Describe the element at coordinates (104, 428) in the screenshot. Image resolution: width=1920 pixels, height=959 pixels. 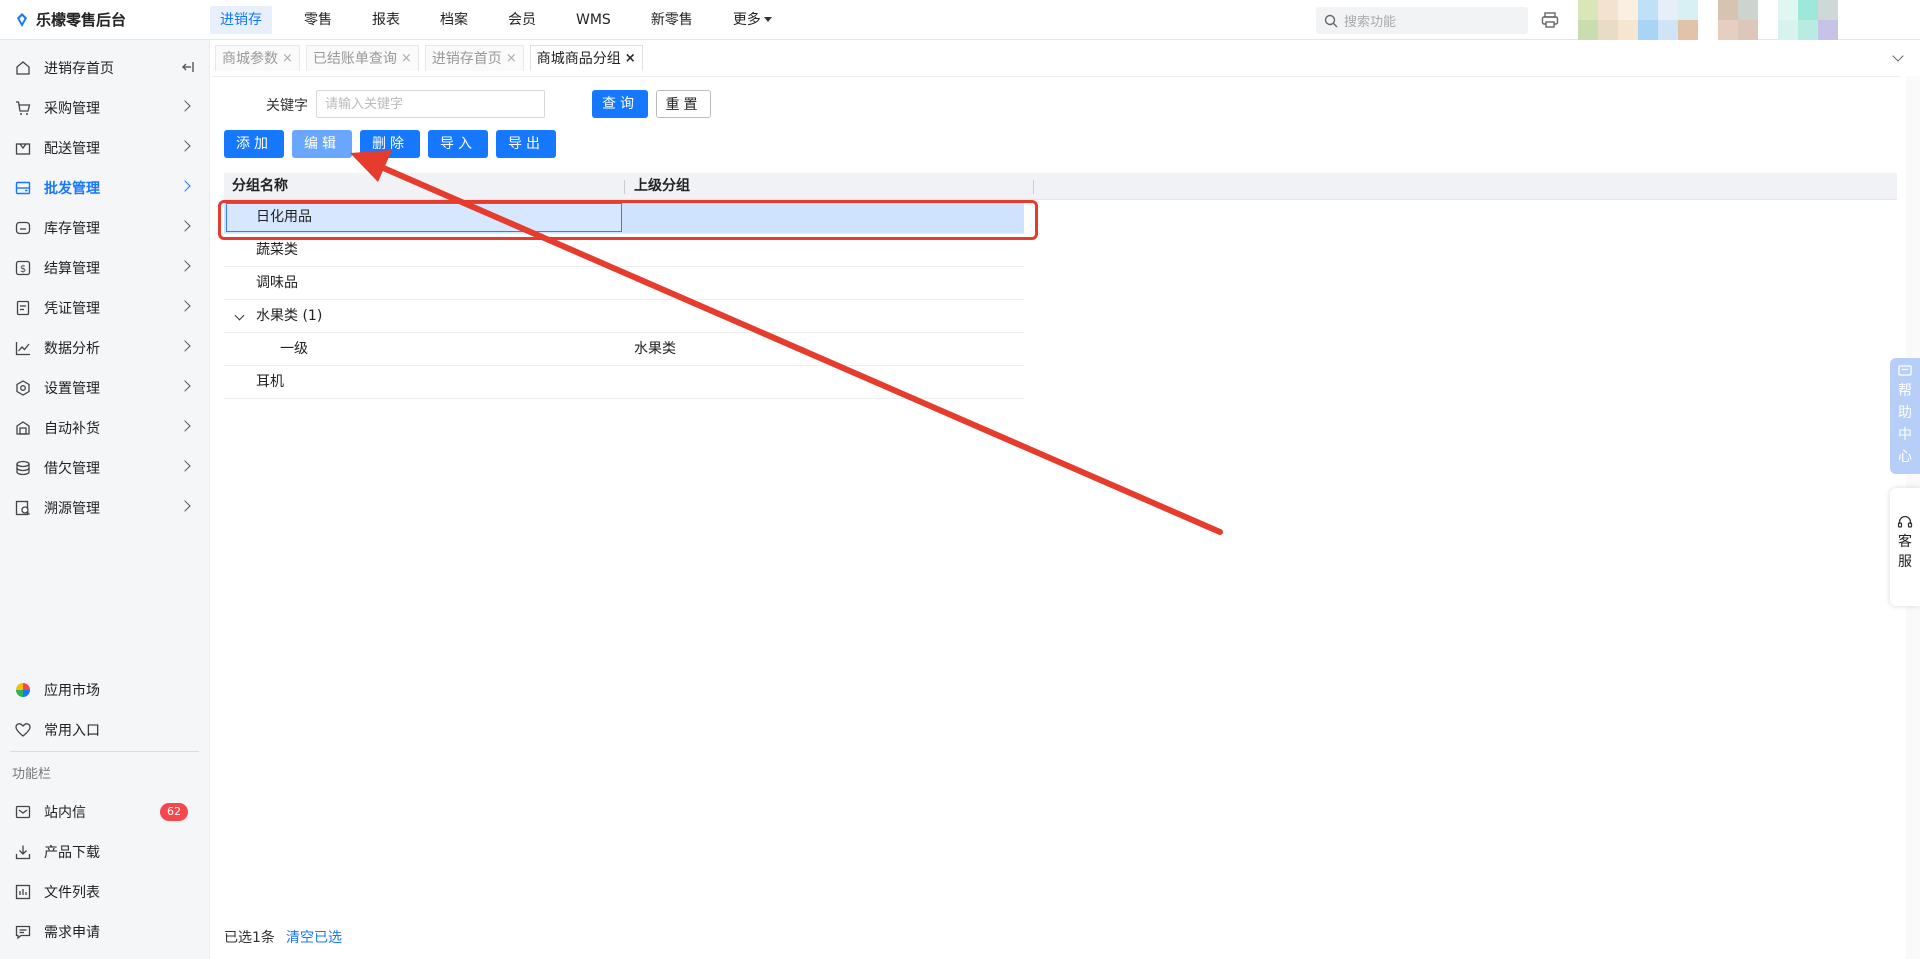
I see `sidebar-item-replenish: 自动补货` at that location.